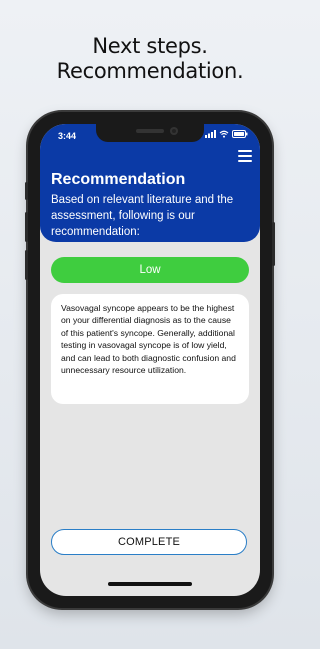 The width and height of the screenshot is (320, 649). I want to click on notch, so click(150, 133).